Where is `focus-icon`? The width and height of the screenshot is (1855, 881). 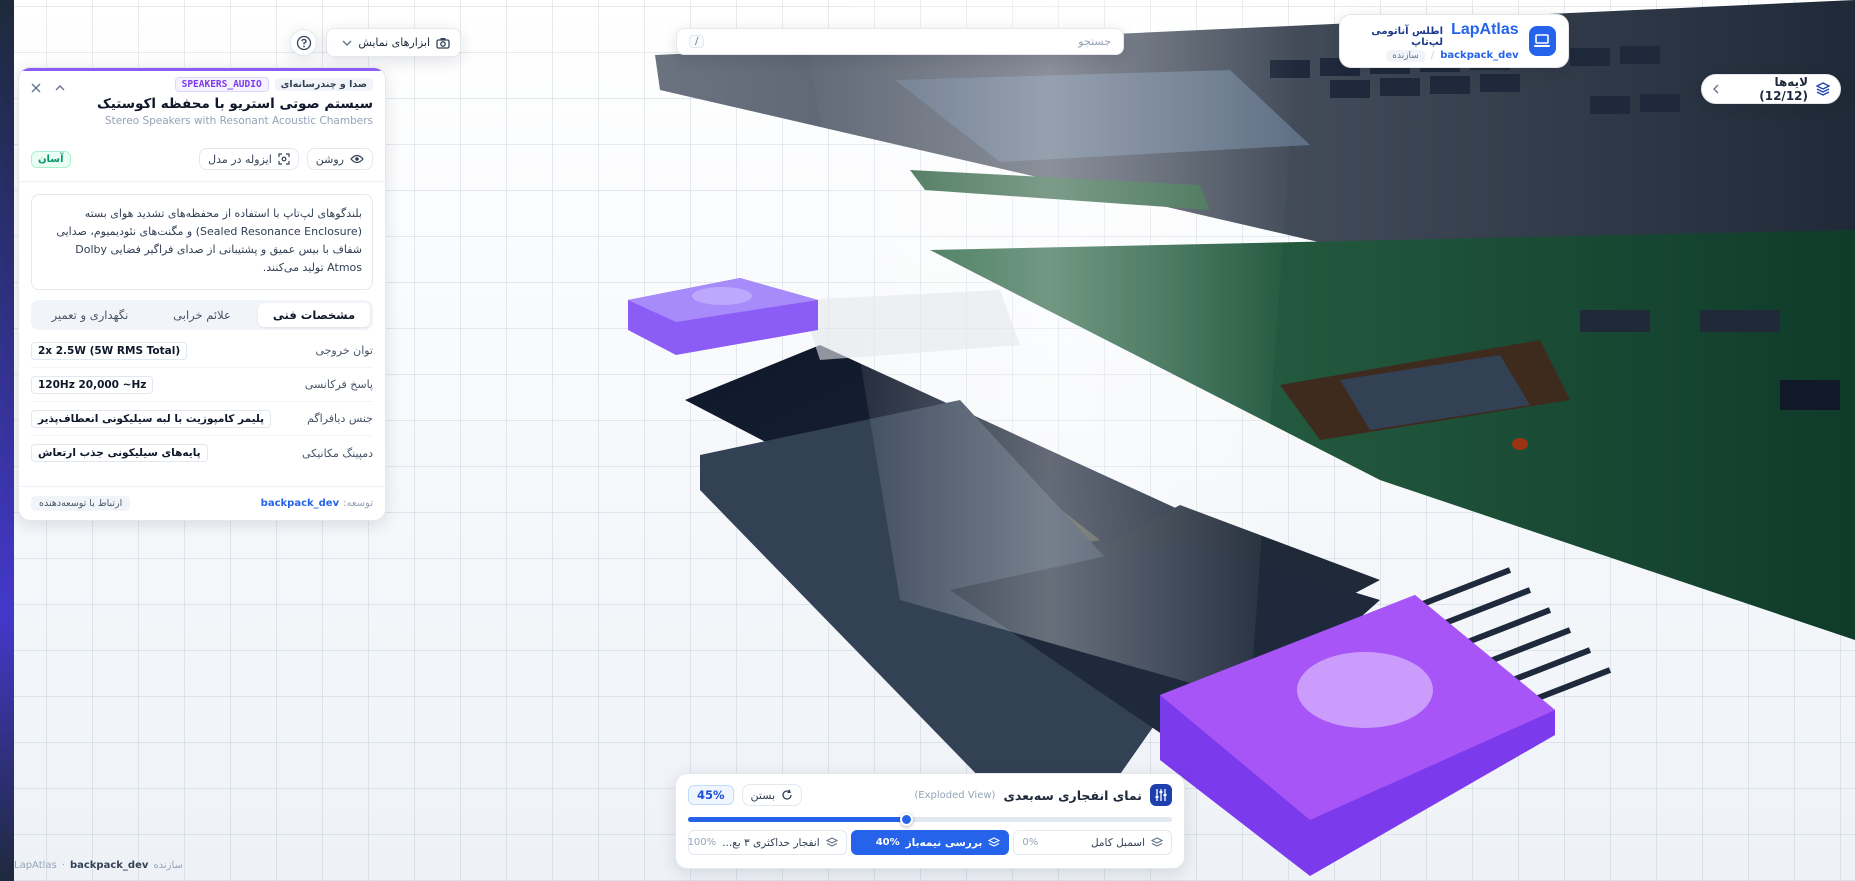
focus-icon is located at coordinates (284, 159).